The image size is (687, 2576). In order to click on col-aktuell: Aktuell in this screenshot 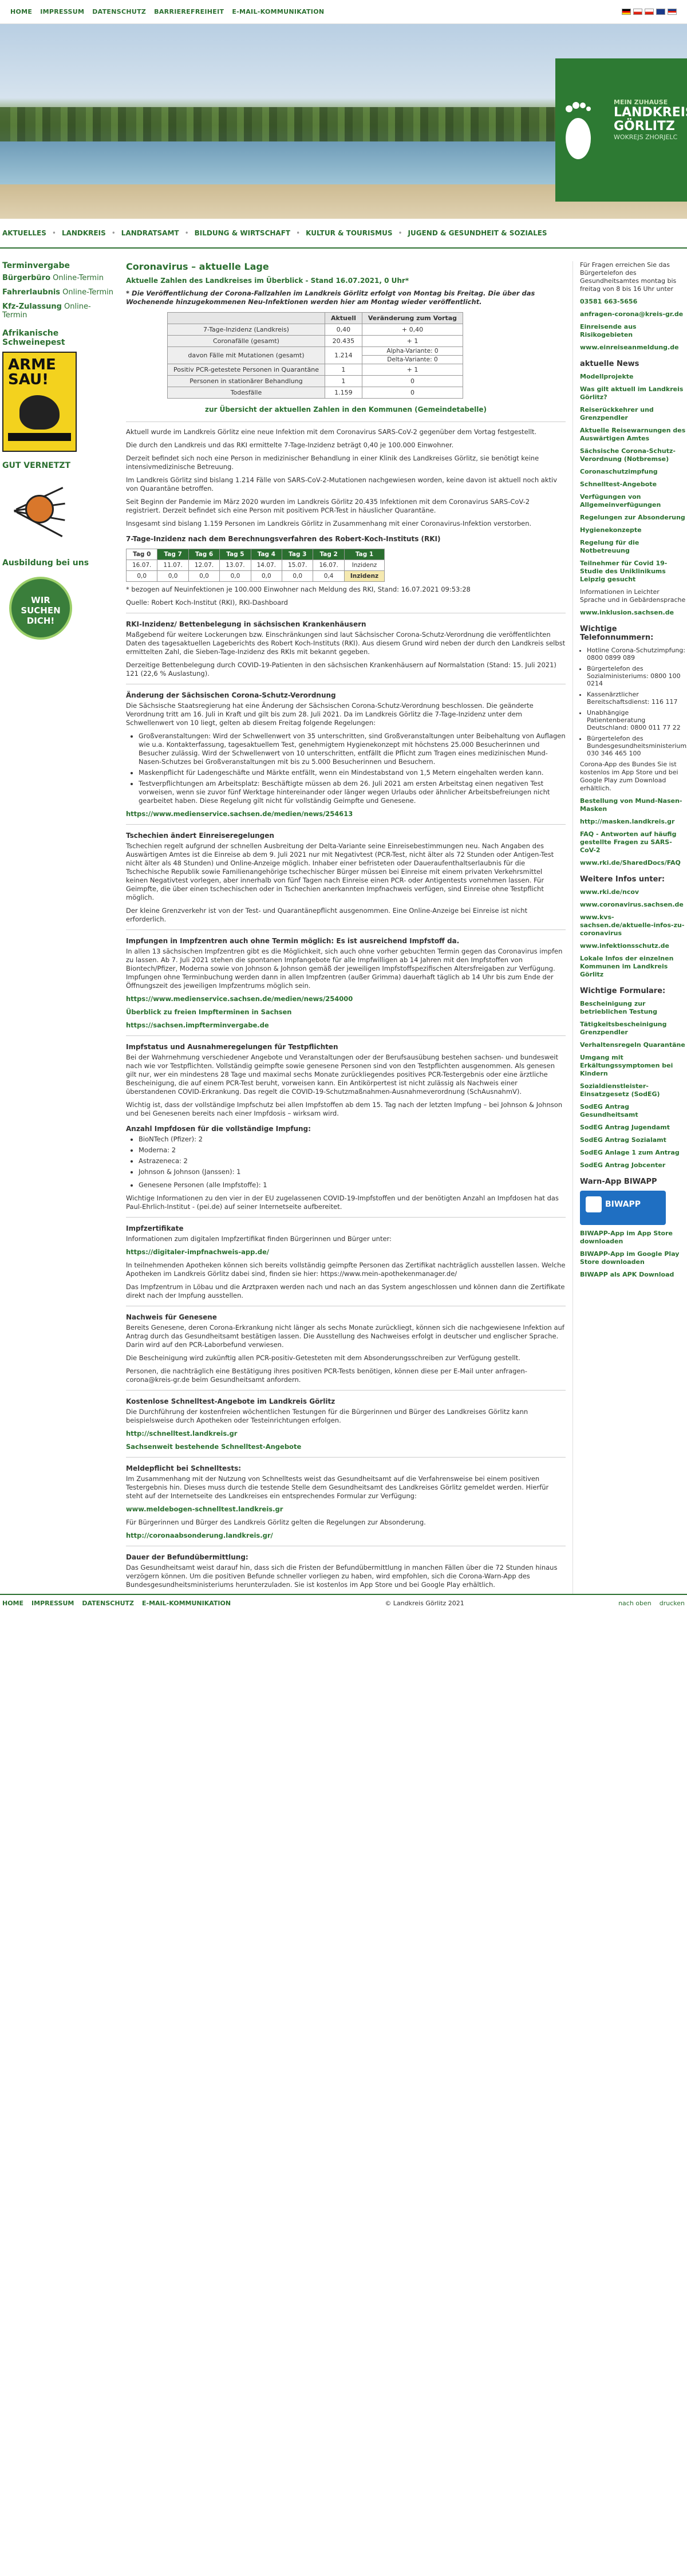, I will do `click(343, 318)`.